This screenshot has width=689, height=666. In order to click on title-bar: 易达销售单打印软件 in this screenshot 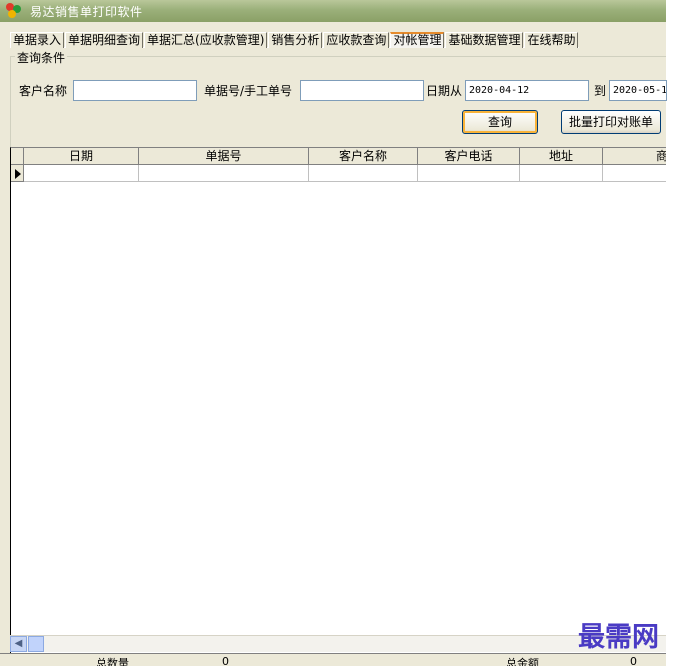, I will do `click(333, 11)`.